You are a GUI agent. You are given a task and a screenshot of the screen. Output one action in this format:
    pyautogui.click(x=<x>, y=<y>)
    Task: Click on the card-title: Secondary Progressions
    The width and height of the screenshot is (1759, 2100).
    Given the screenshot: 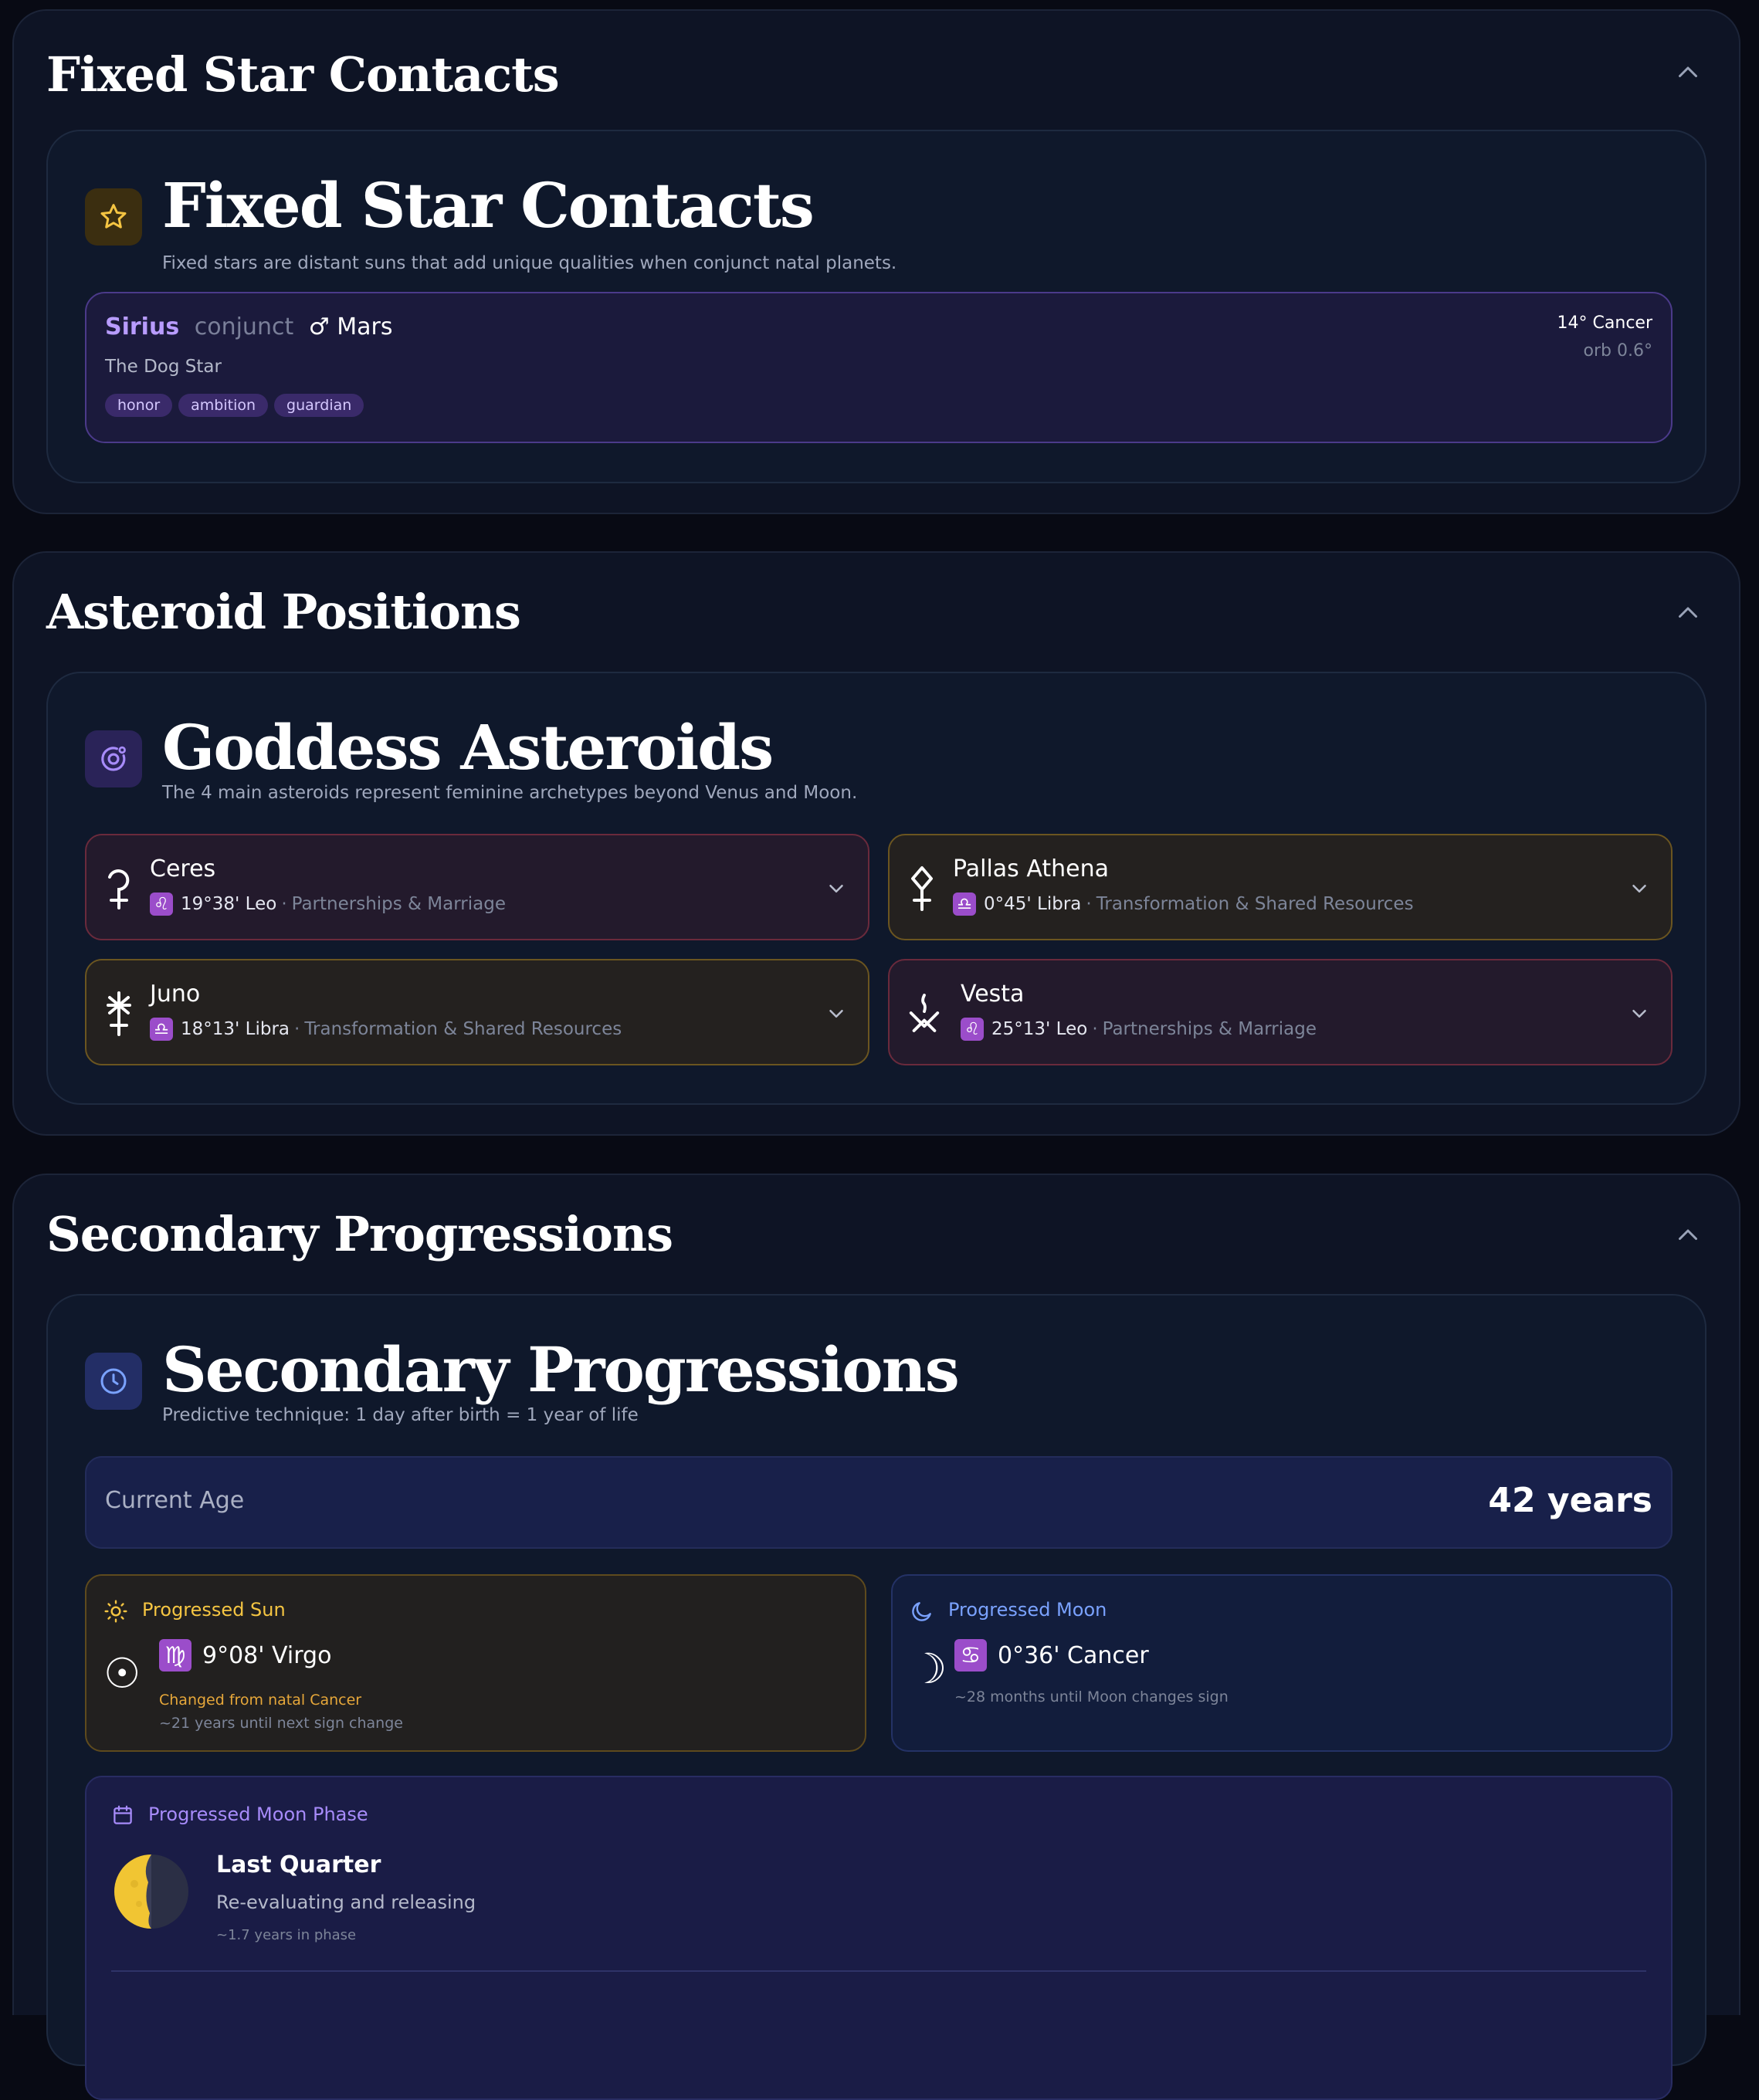 What is the action you would take?
    pyautogui.click(x=561, y=1369)
    